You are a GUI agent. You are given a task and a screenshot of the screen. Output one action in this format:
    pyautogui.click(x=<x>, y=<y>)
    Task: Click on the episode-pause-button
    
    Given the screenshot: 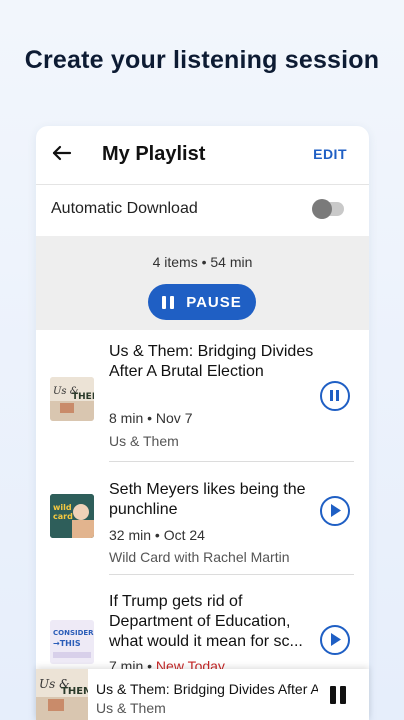 What is the action you would take?
    pyautogui.click(x=335, y=396)
    